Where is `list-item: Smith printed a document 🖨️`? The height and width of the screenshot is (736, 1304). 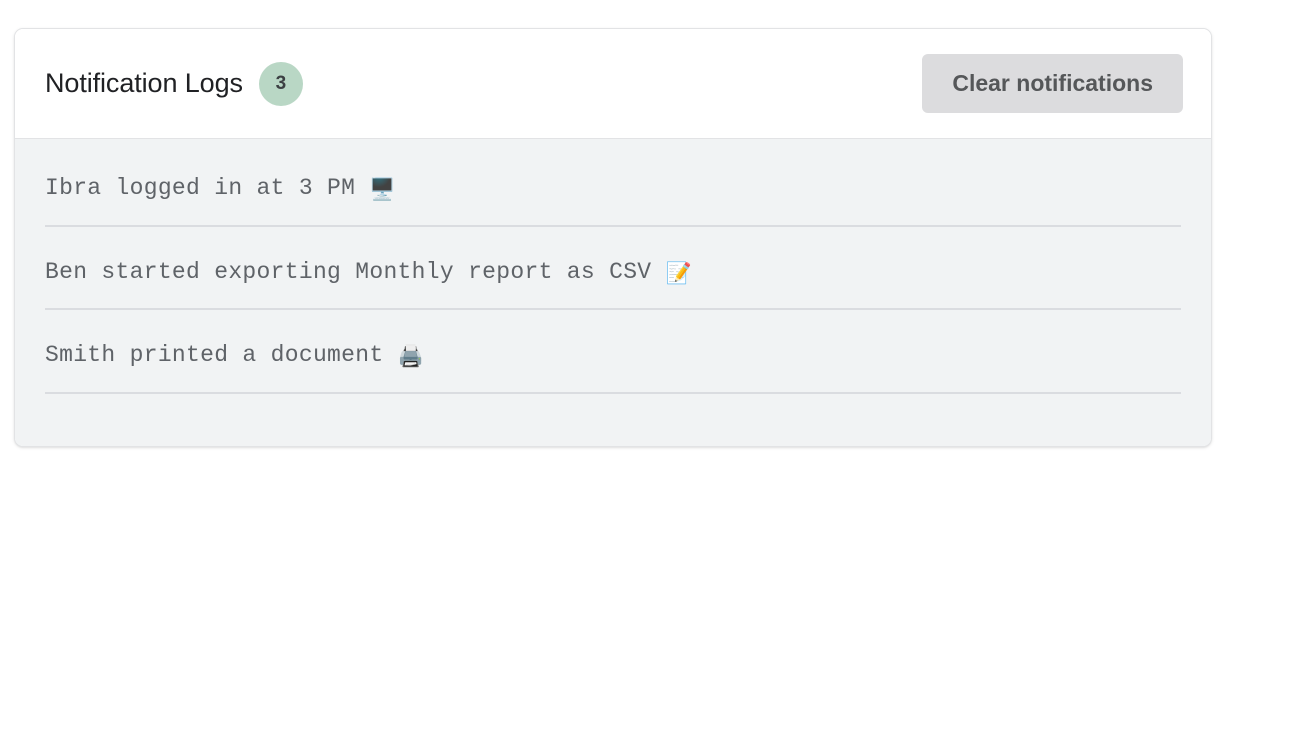 list-item: Smith printed a document 🖨️ is located at coordinates (613, 362).